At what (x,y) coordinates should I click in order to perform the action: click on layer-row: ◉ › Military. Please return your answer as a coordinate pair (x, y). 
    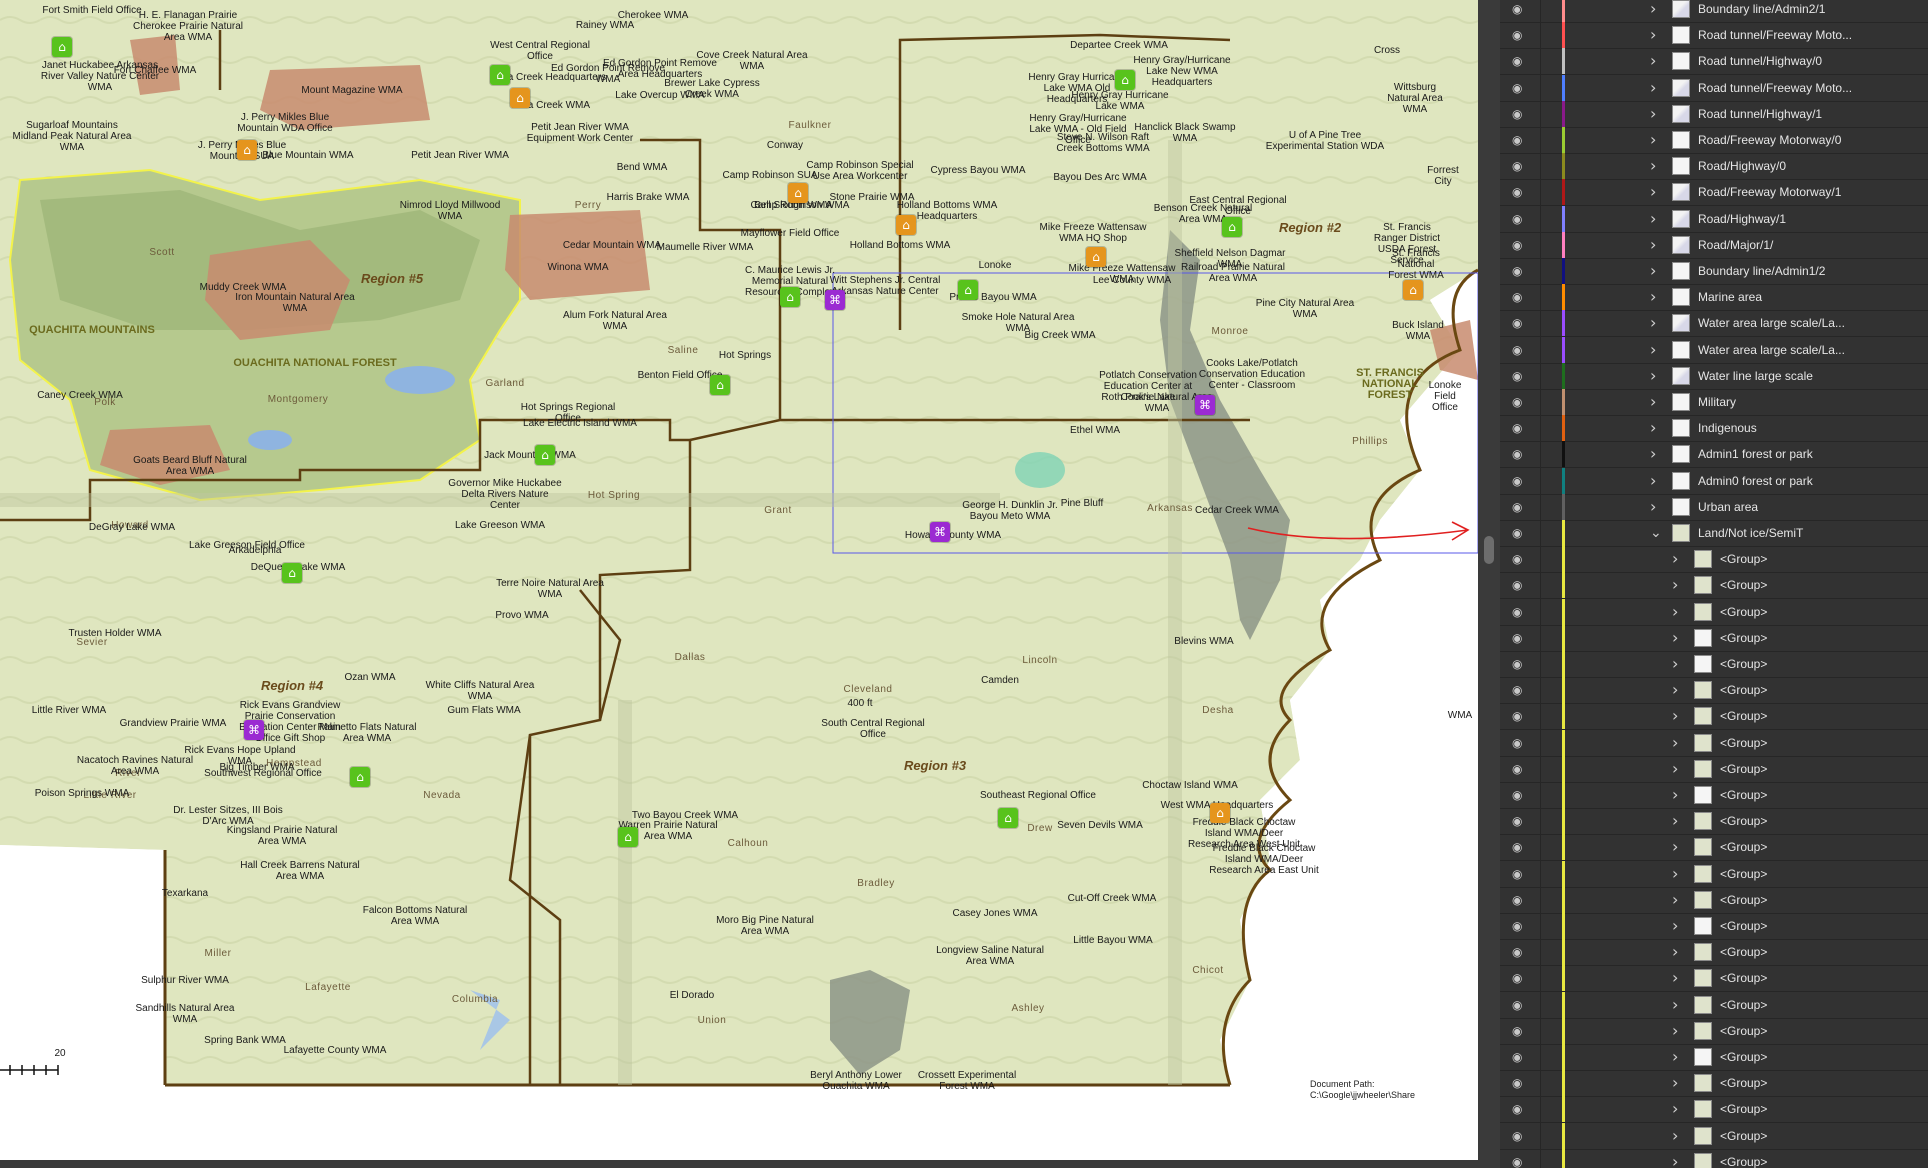
    Looking at the image, I should click on (1714, 402).